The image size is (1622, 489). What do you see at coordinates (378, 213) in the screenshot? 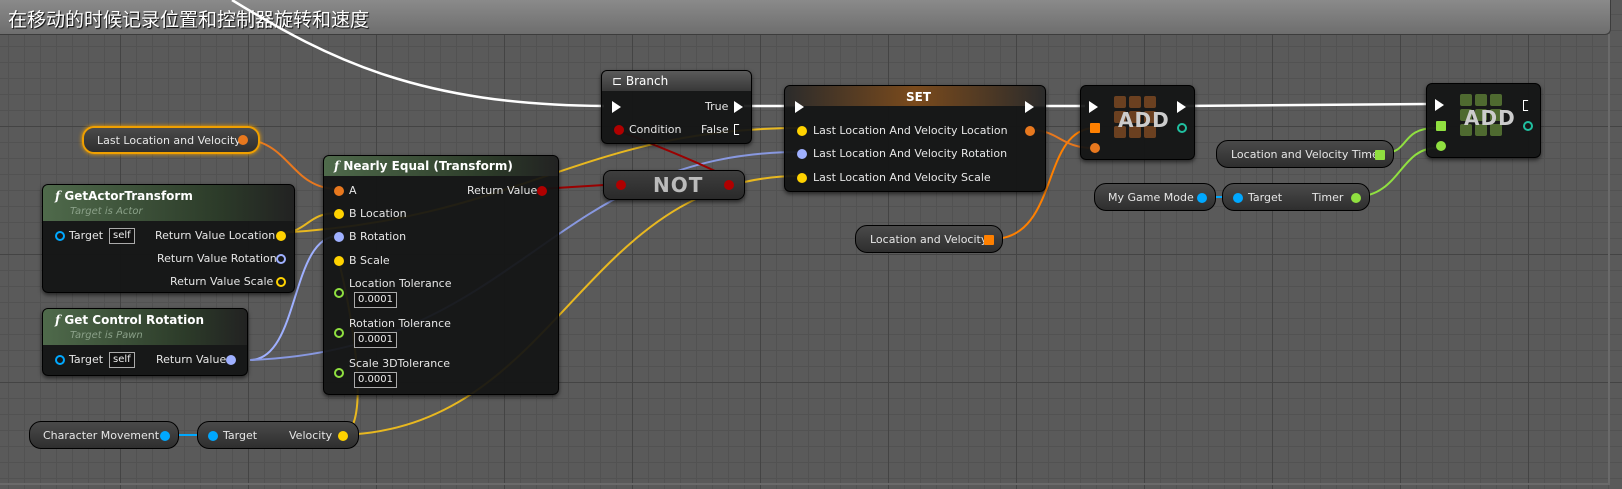
I see `b-location-label: B Location` at bounding box center [378, 213].